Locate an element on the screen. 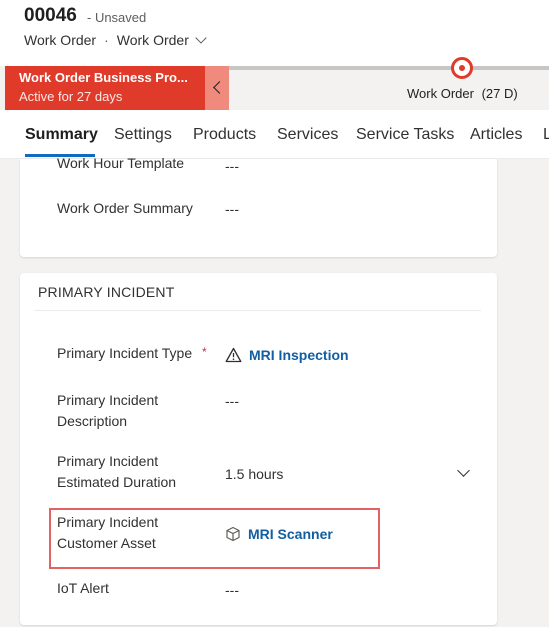 The image size is (549, 627). iot-alert-label: IoT Alert is located at coordinates (83, 588).